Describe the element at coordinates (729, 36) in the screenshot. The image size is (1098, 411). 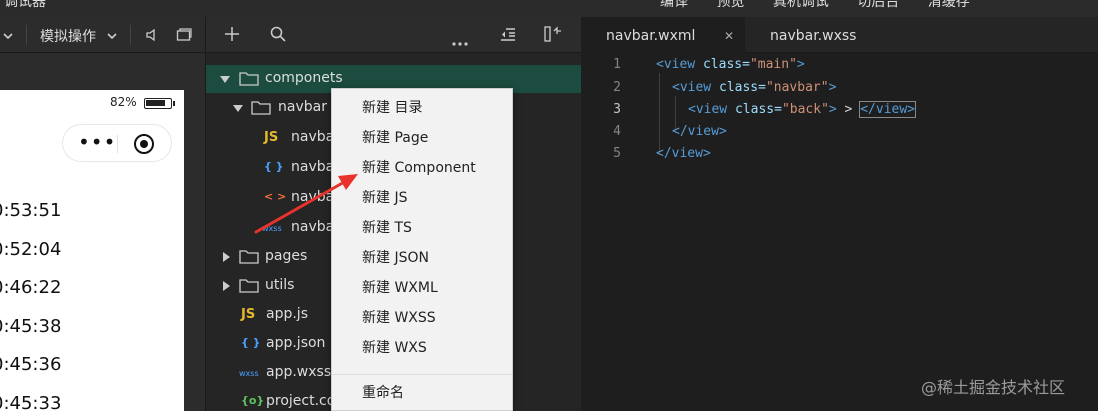
I see `close-icon: ✕` at that location.